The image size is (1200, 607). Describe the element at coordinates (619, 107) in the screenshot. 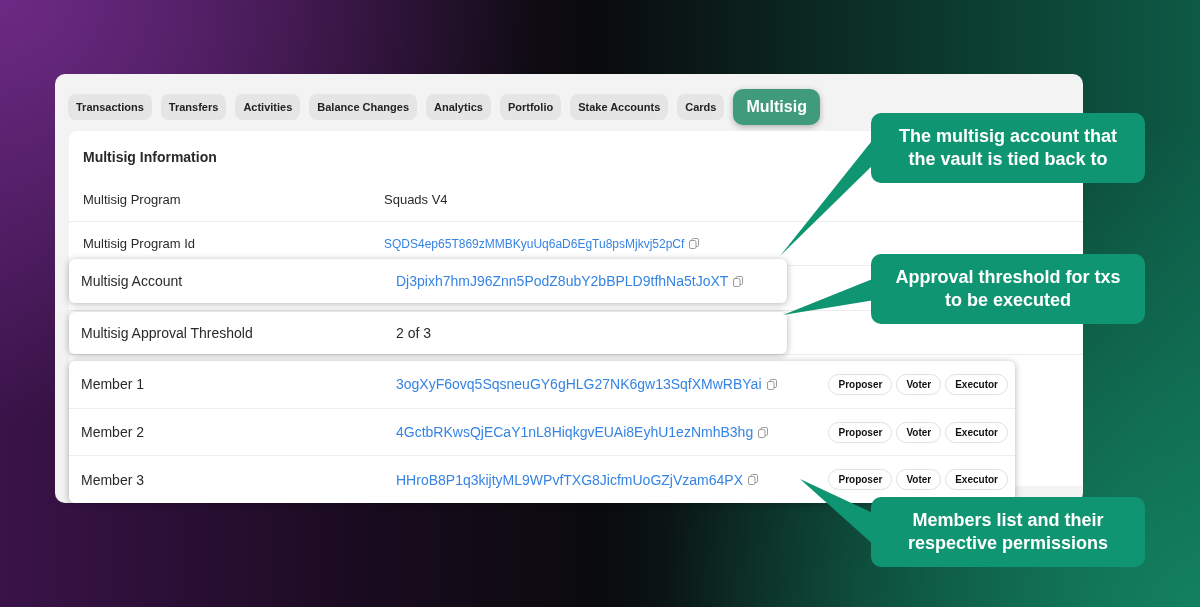

I see `tab: Stake Accounts` at that location.